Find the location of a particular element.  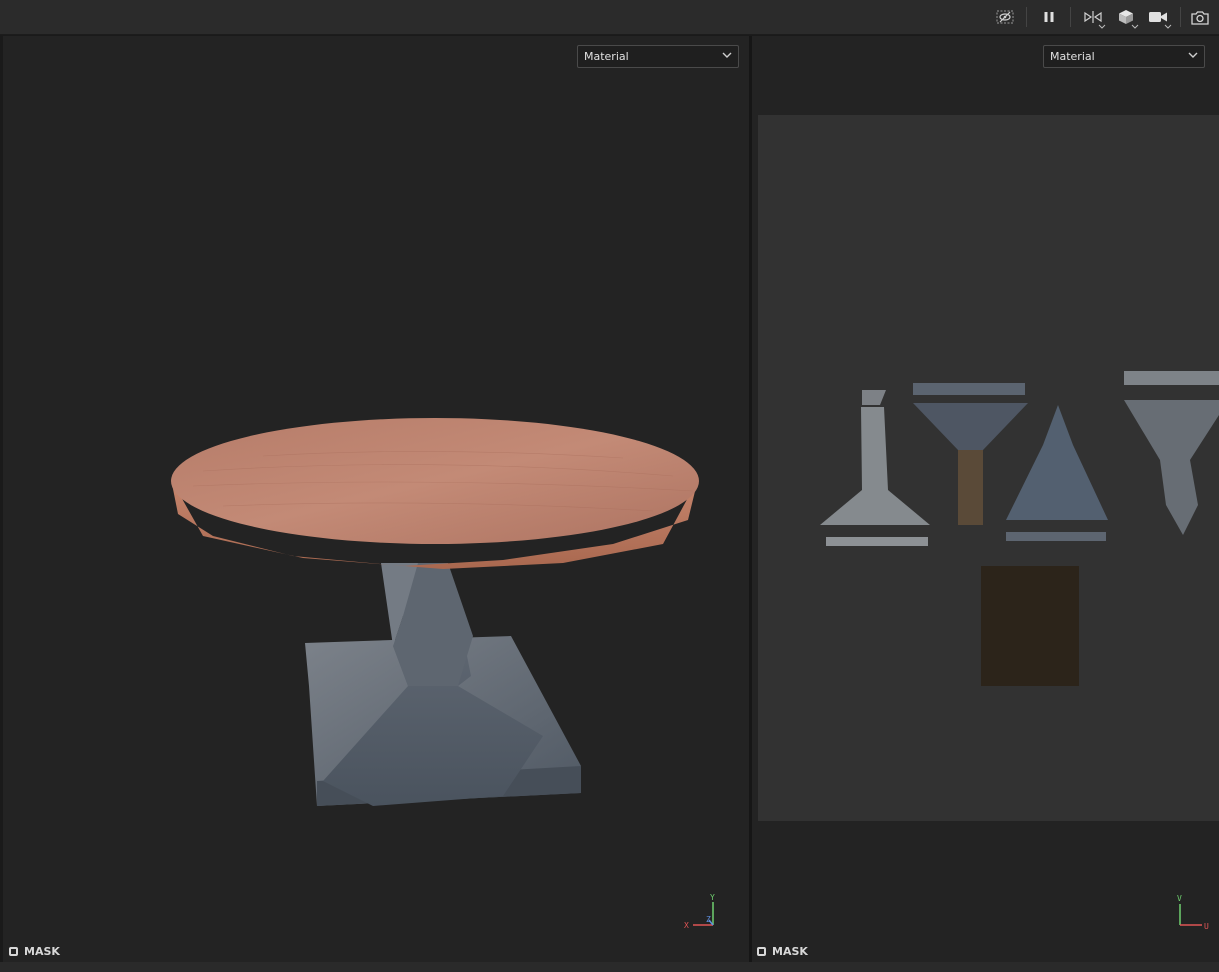

uv-axis-gizmo: V U is located at coordinates (1193, 912).